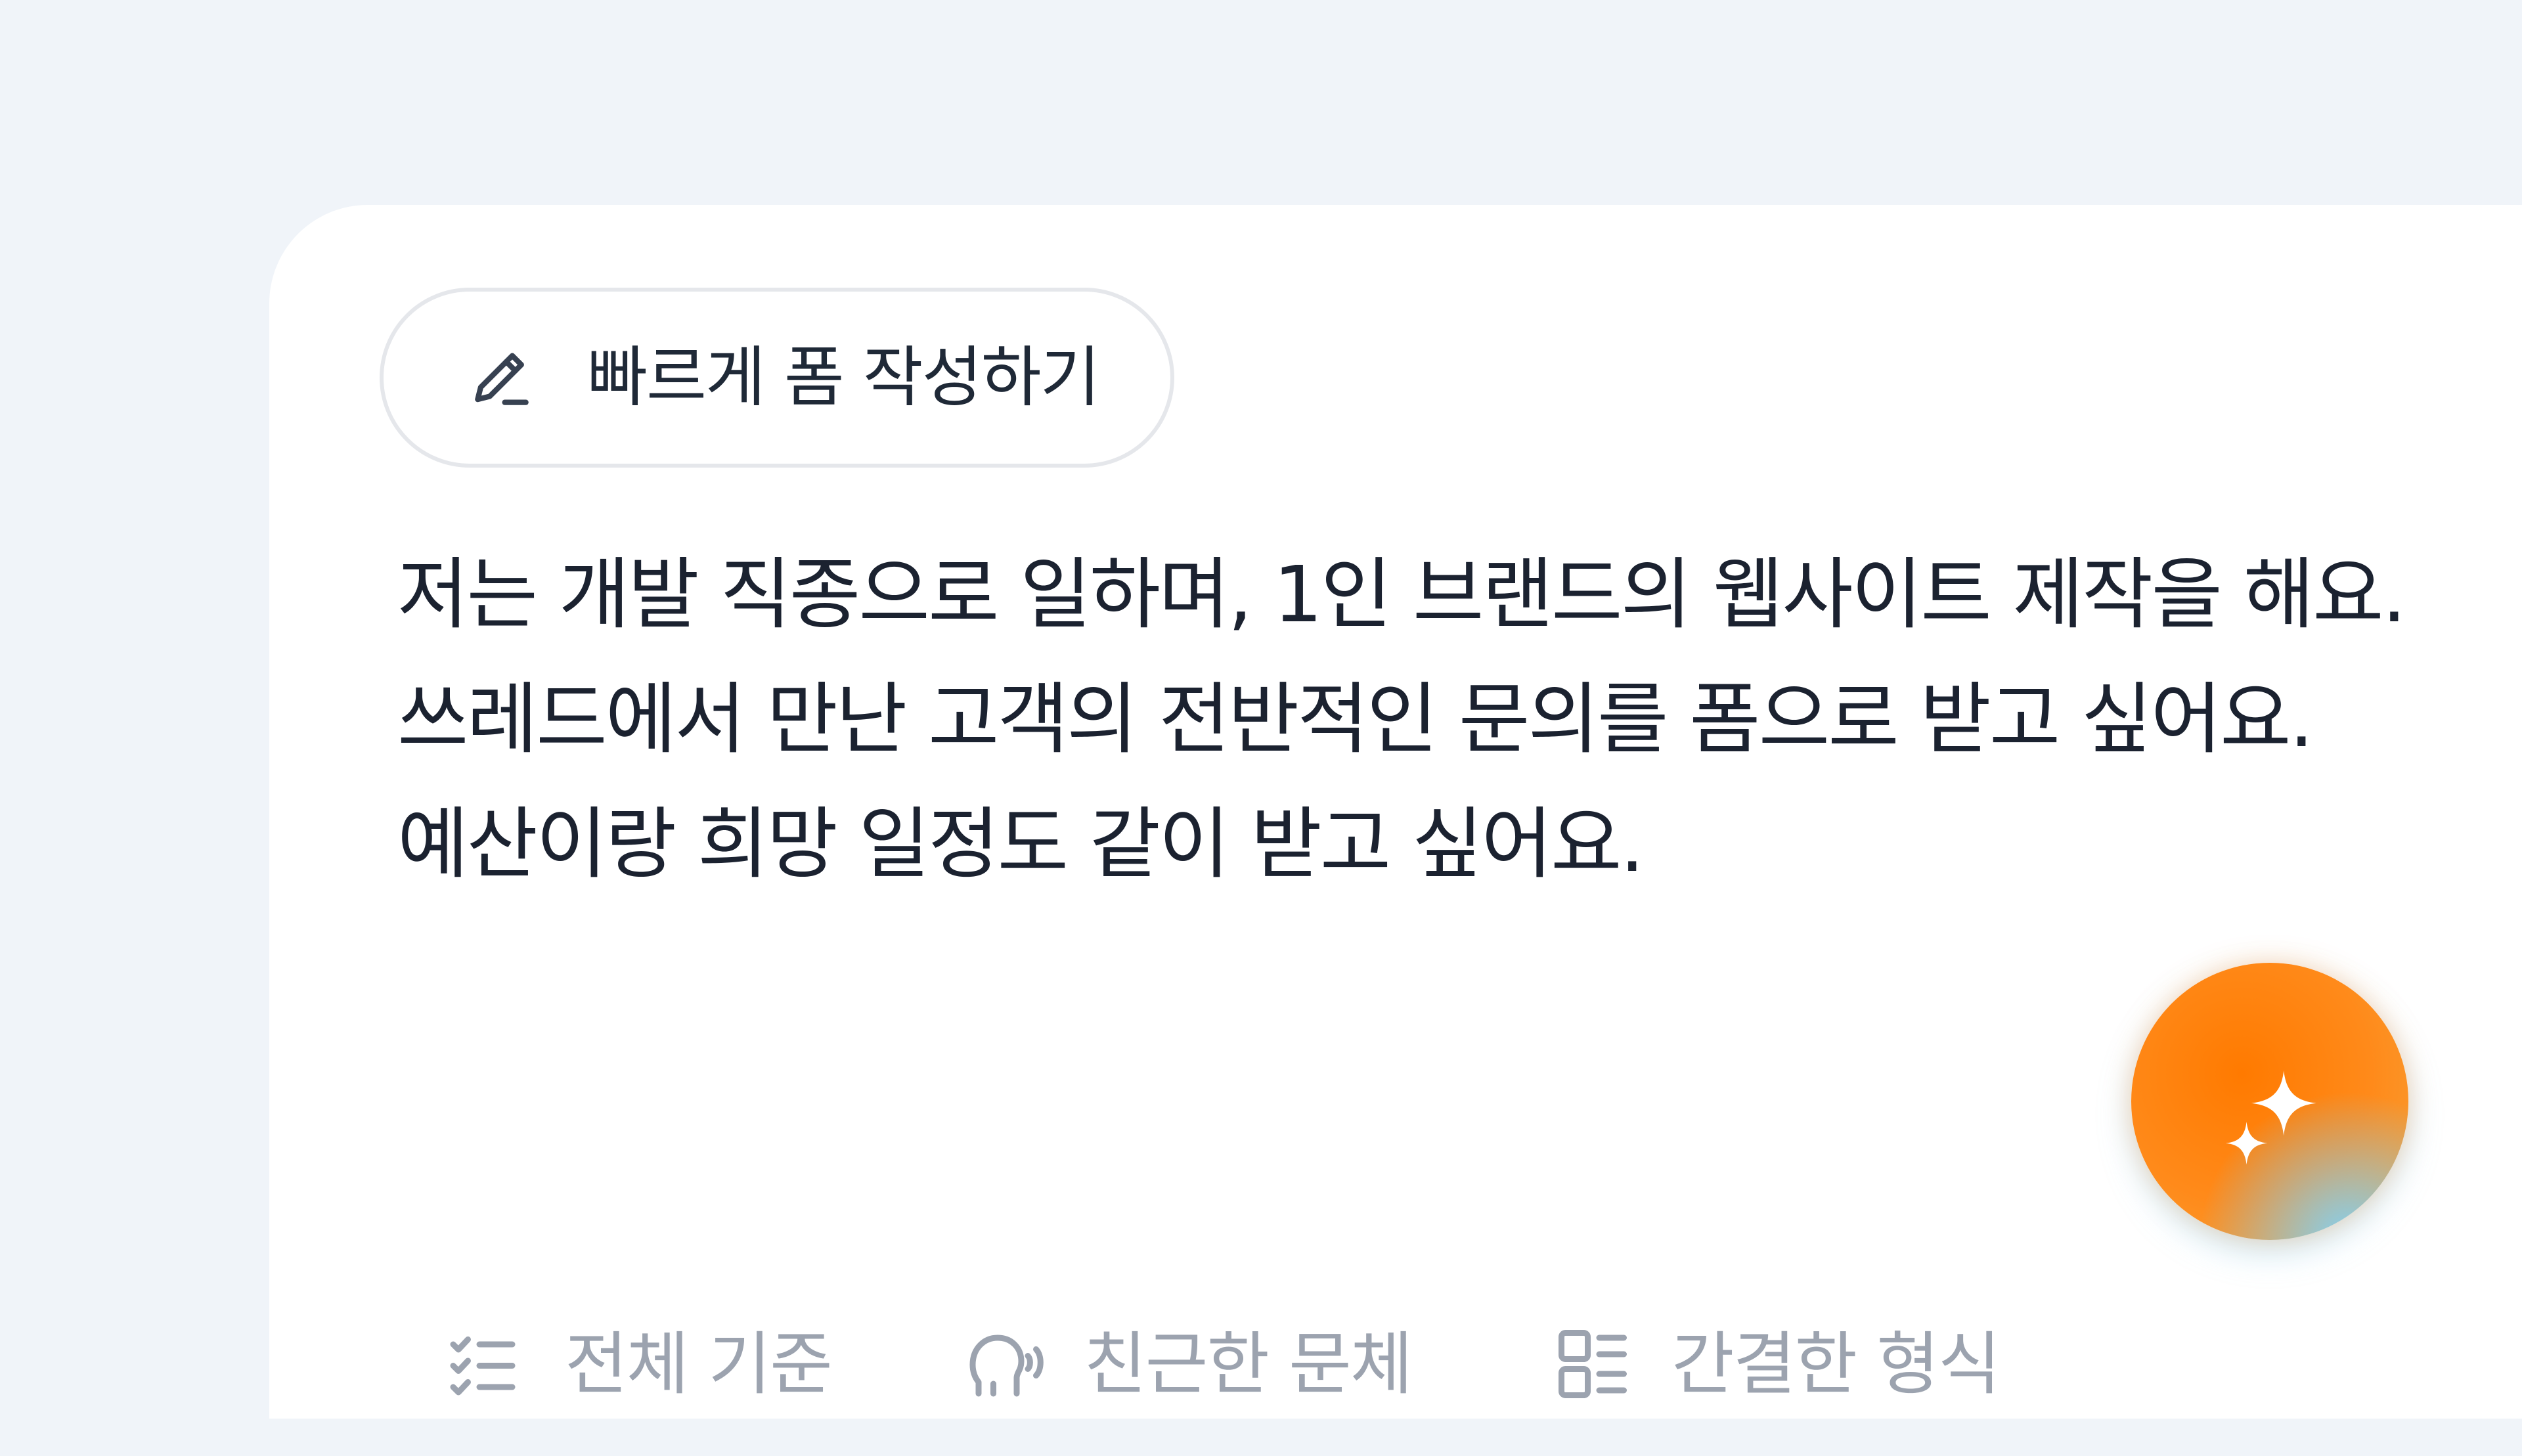 The width and height of the screenshot is (2522, 1456). I want to click on option-label: 전체 기준, so click(699, 1364).